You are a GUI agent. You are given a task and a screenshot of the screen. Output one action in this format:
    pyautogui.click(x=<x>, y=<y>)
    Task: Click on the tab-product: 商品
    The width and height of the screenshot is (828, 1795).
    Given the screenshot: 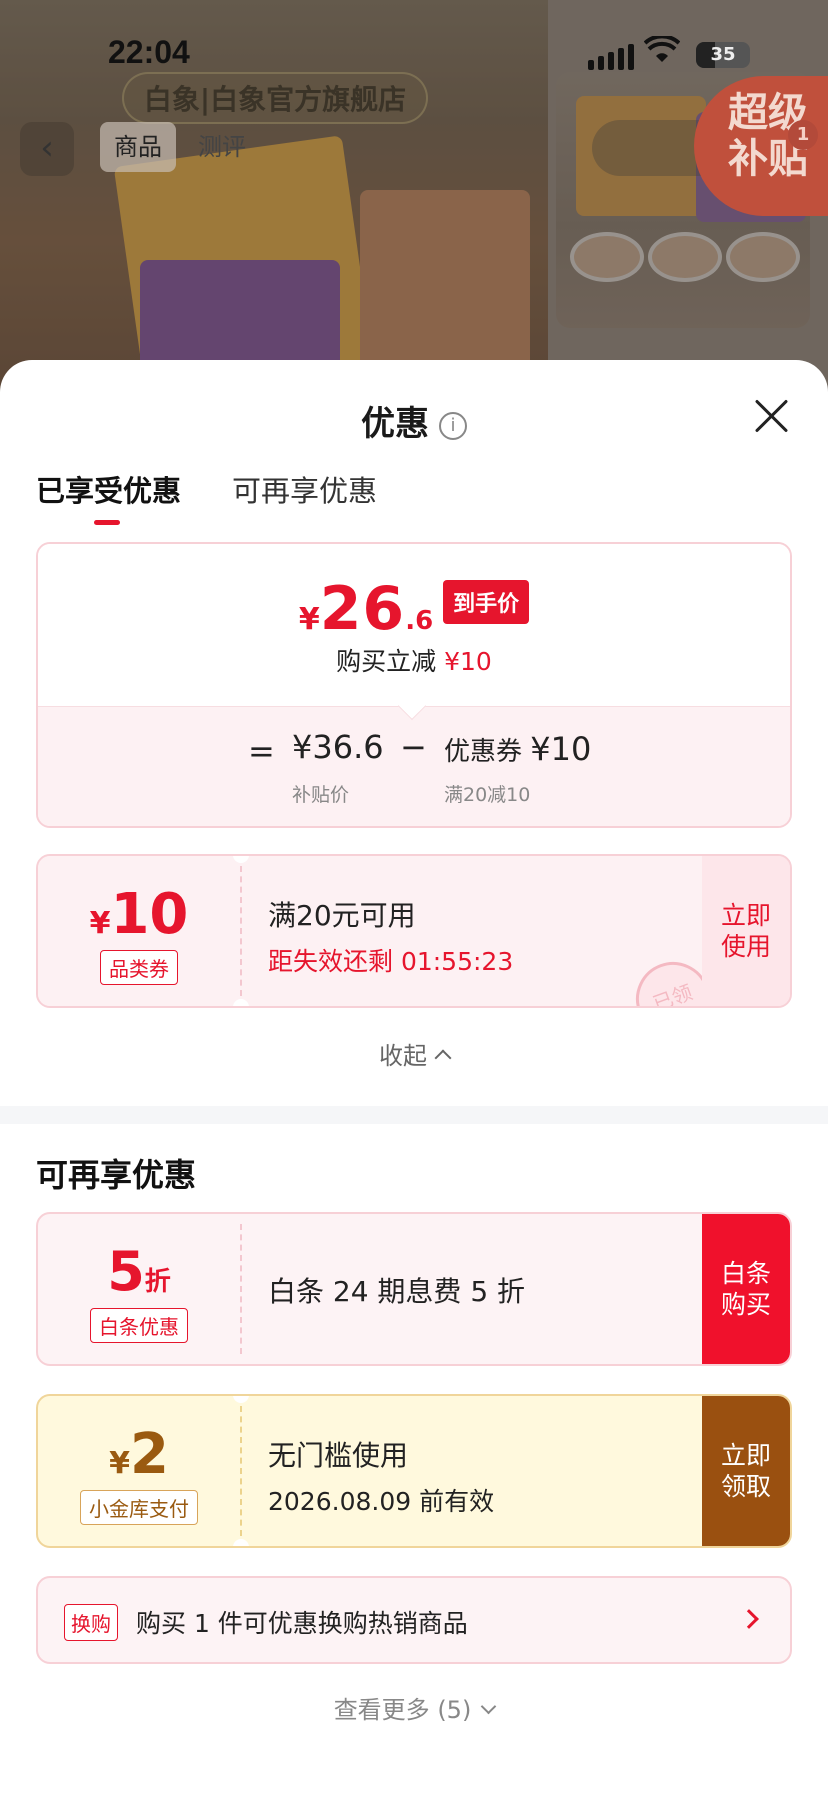 What is the action you would take?
    pyautogui.click(x=138, y=147)
    